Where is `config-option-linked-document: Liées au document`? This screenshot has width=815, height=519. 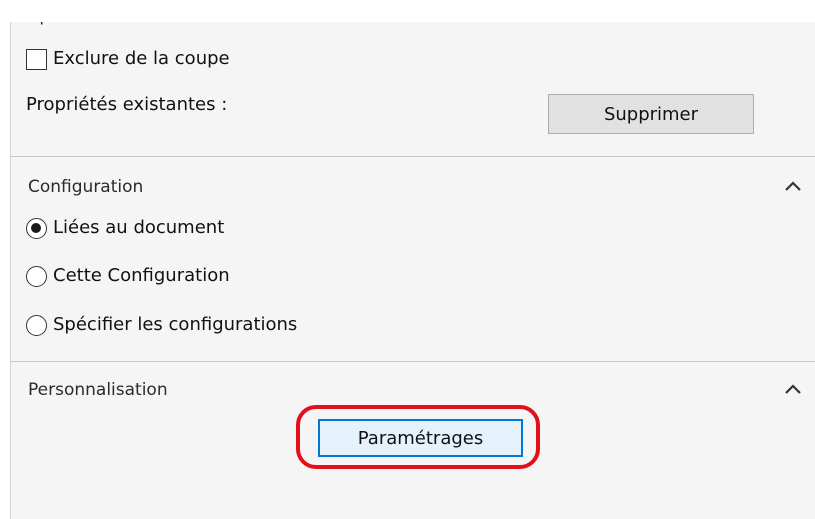
config-option-linked-document: Liées au document is located at coordinates (125, 228).